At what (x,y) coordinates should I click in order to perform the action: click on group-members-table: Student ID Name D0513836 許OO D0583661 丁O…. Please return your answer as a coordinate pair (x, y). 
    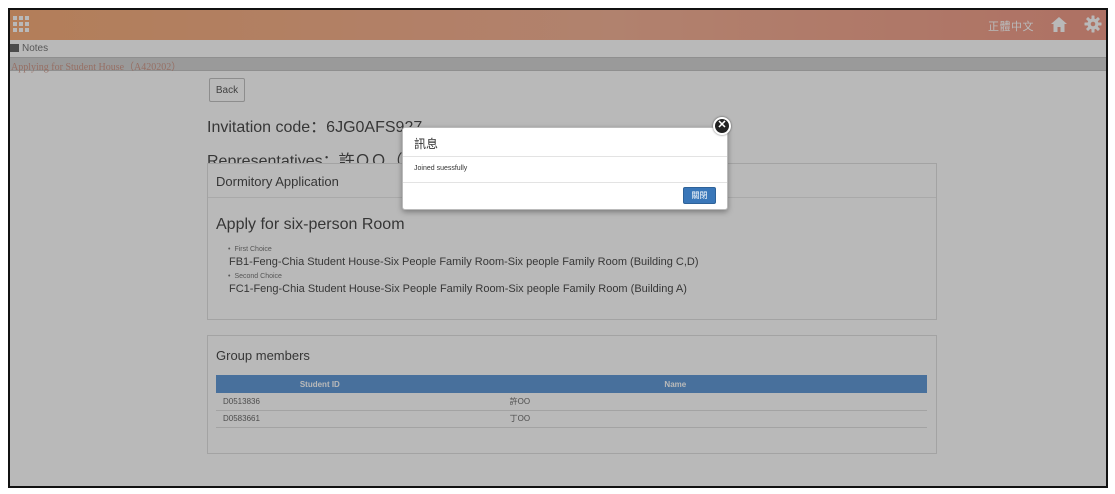
    Looking at the image, I should click on (571, 401).